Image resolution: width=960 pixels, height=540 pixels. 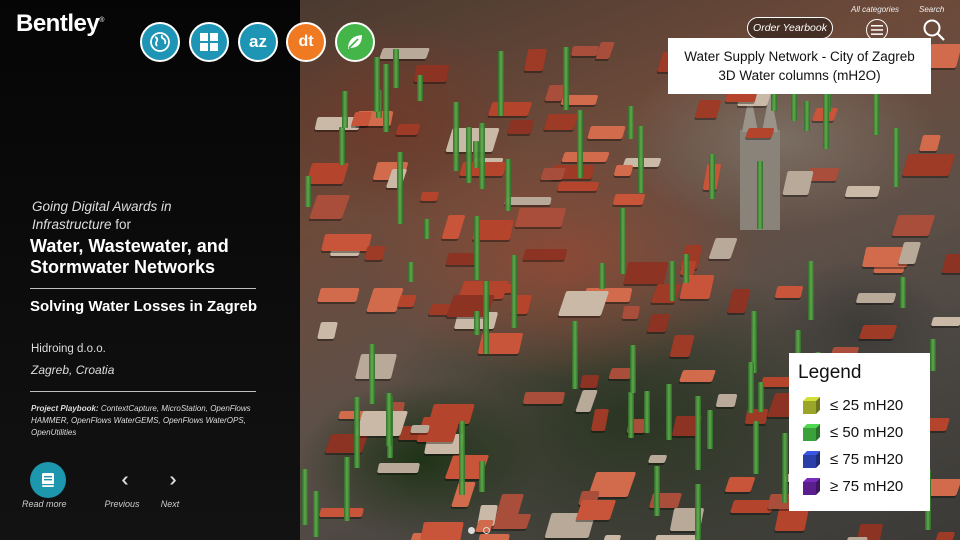 What do you see at coordinates (44, 504) in the screenshot?
I see `read-more-label: Read more` at bounding box center [44, 504].